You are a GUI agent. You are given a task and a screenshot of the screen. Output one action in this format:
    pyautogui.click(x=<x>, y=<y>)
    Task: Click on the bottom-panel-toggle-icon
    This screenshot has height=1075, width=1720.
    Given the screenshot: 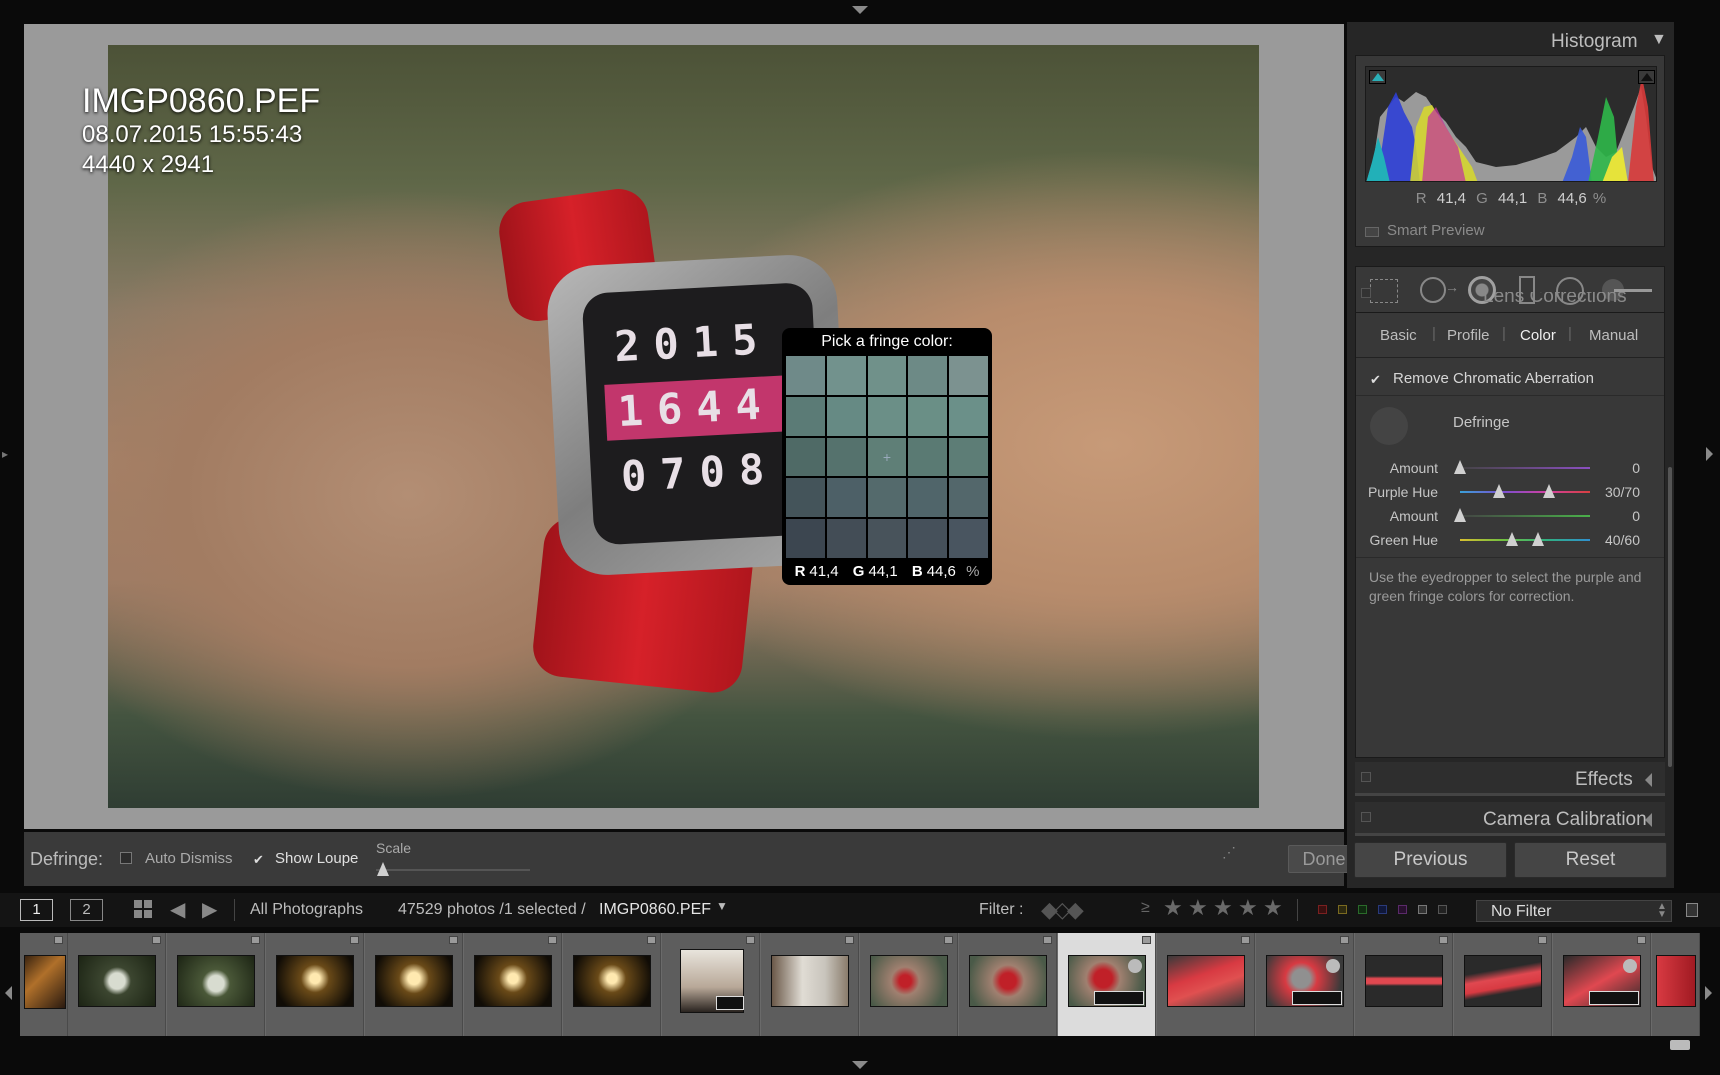 What is the action you would take?
    pyautogui.click(x=860, y=1065)
    